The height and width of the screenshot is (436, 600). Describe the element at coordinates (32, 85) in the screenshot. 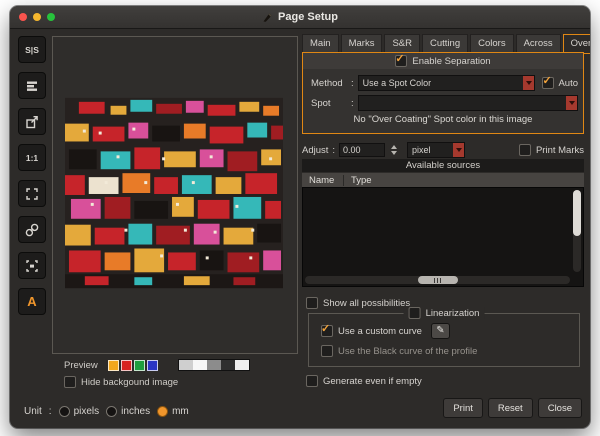

I see `layout-button` at that location.